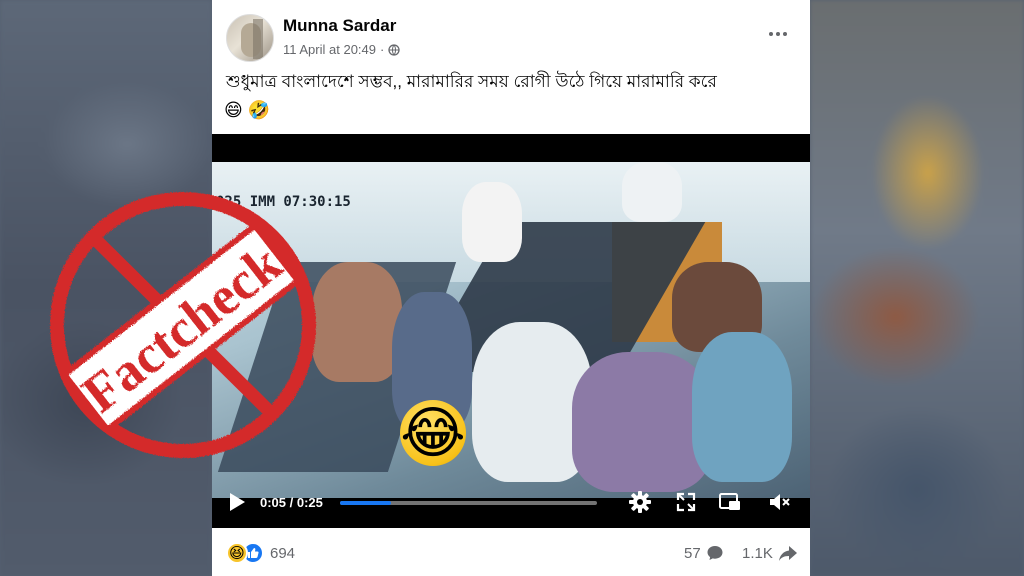  Describe the element at coordinates (511, 33) in the screenshot. I see `post-header: Munna Sardar 11 April at 20:49 ·` at that location.